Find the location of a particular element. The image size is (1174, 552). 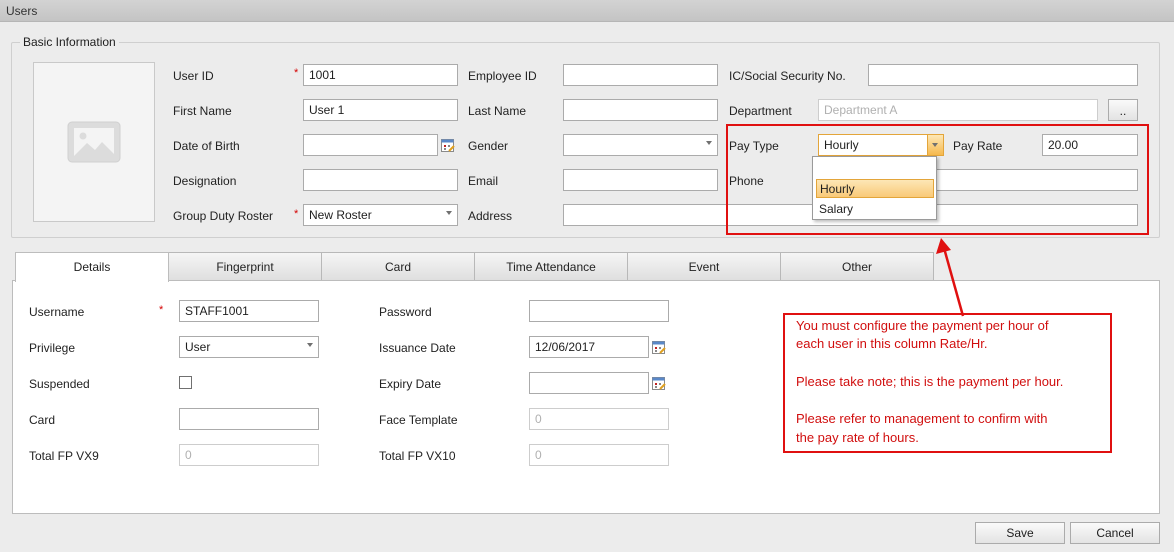

user-id-label: User ID is located at coordinates (193, 76).